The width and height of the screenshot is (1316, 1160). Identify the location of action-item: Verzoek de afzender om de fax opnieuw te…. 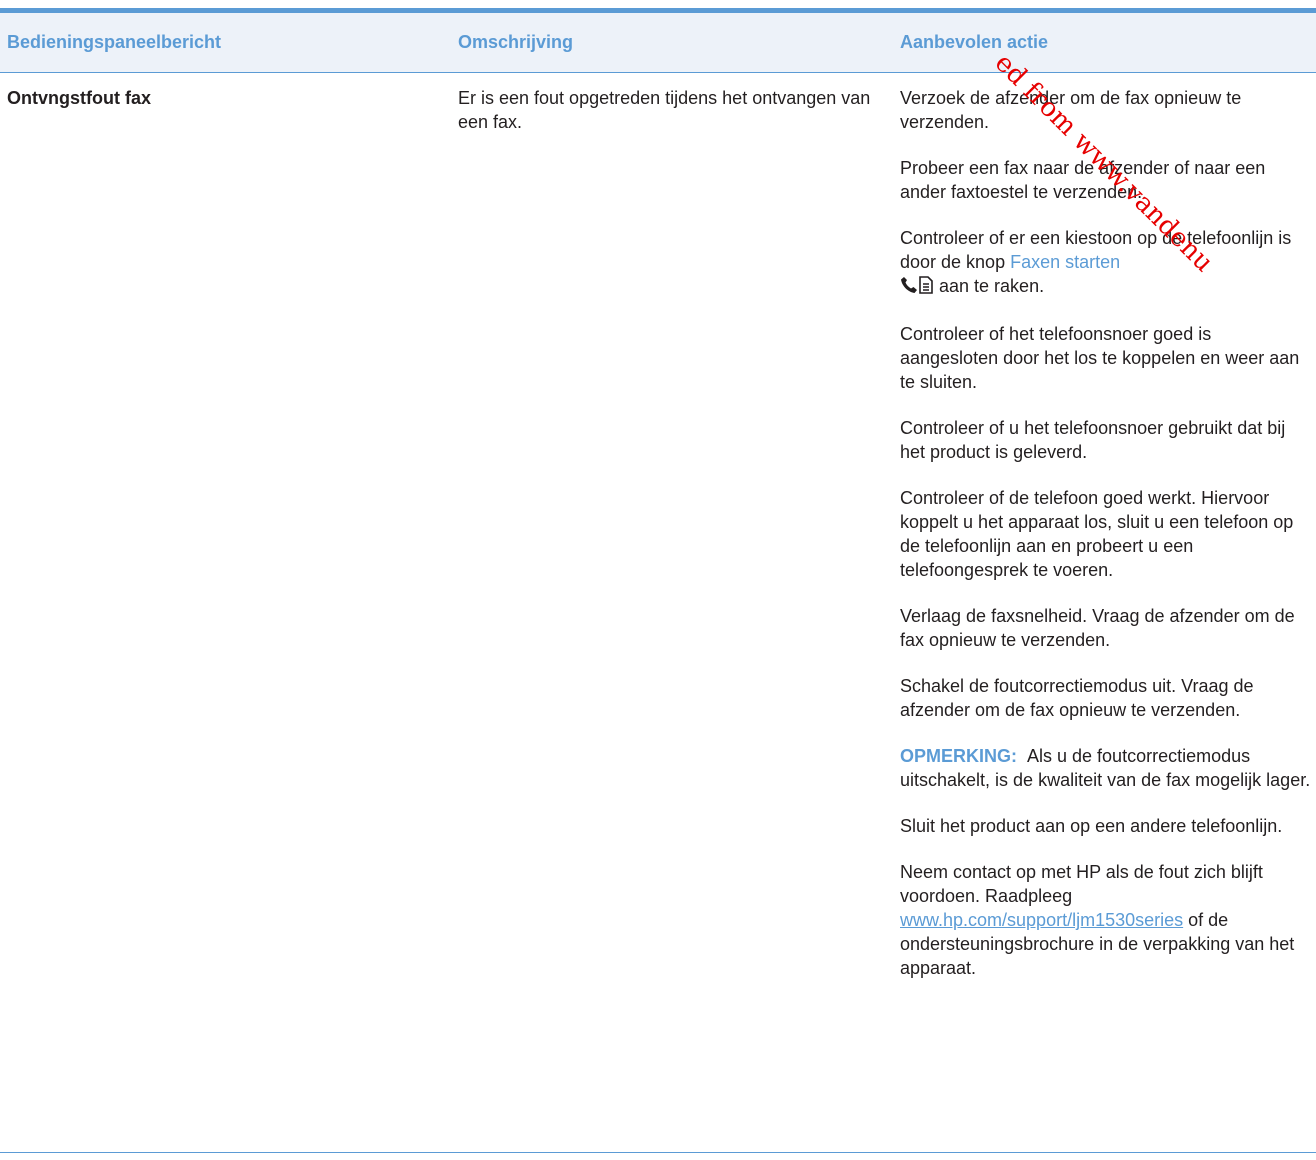
(1071, 110).